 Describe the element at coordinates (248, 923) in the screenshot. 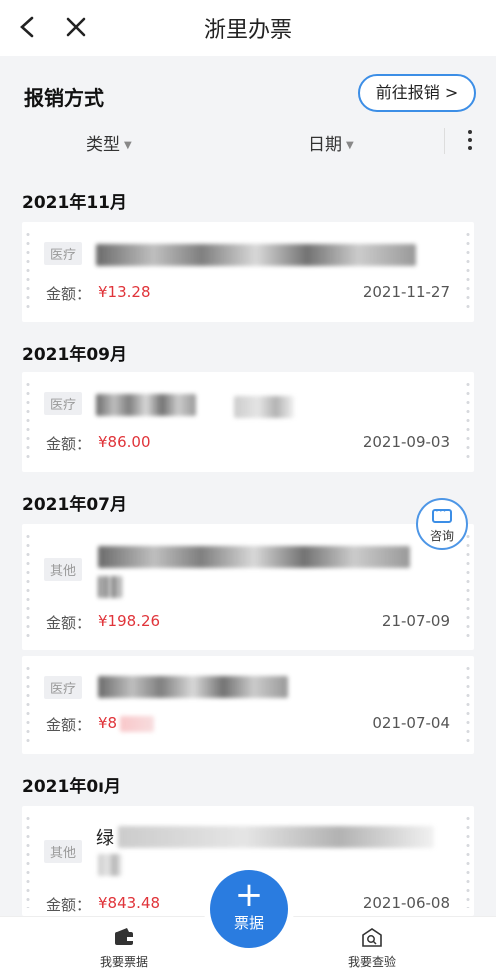

I see `fab-label: 票据` at that location.